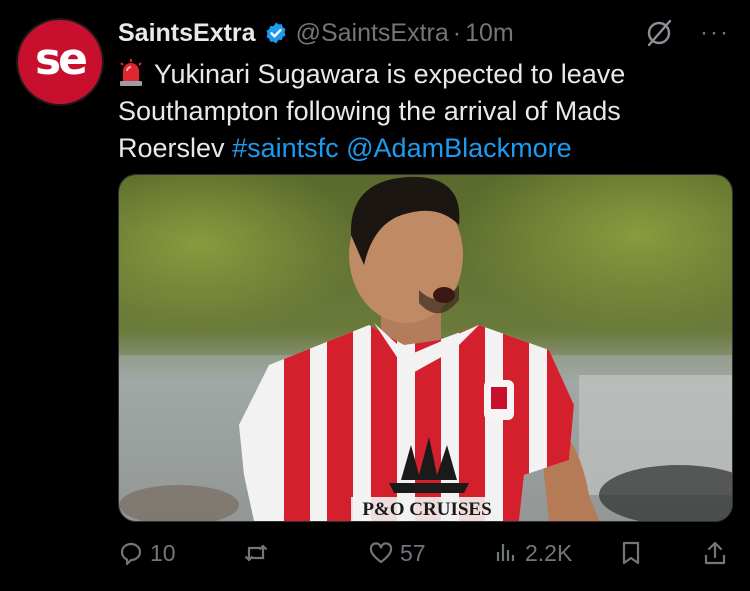  What do you see at coordinates (372, 33) in the screenshot?
I see `handle: @SaintsExtra` at bounding box center [372, 33].